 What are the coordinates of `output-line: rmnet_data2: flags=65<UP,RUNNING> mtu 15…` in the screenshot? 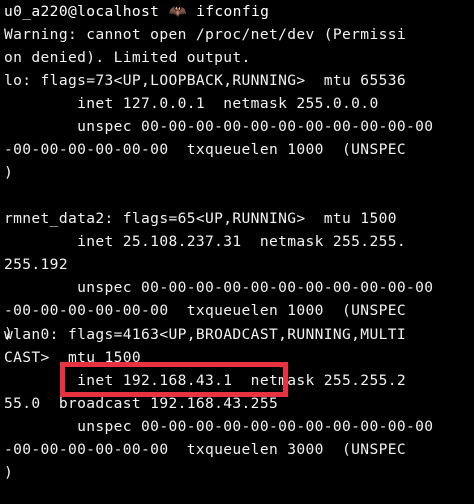 It's located at (200, 218).